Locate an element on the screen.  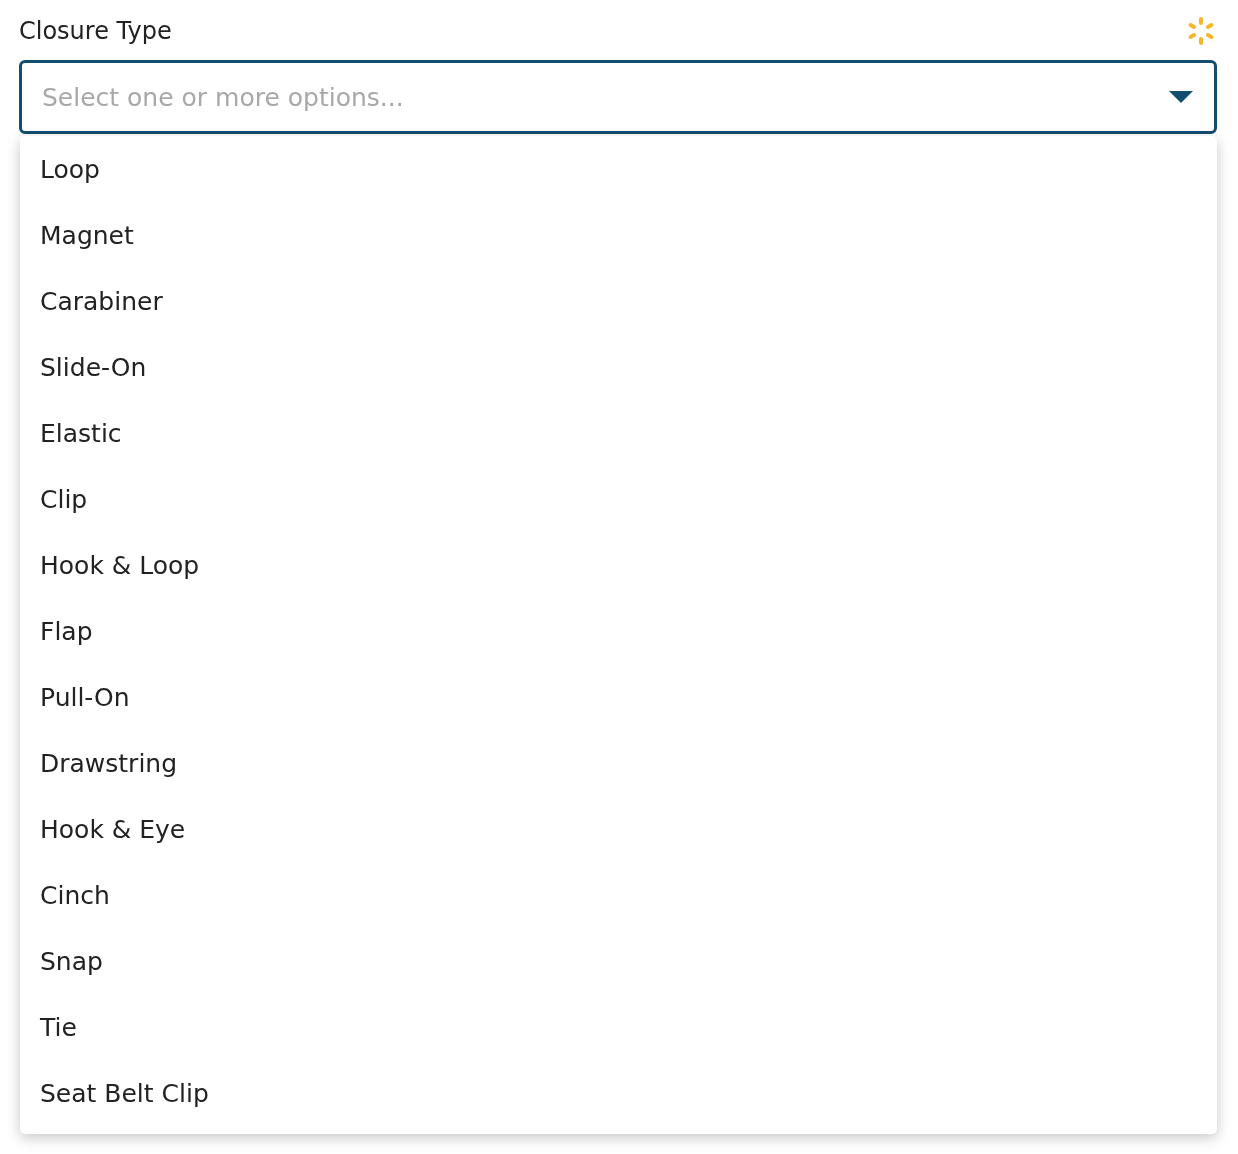
option-item: Carabiner is located at coordinates (618, 302).